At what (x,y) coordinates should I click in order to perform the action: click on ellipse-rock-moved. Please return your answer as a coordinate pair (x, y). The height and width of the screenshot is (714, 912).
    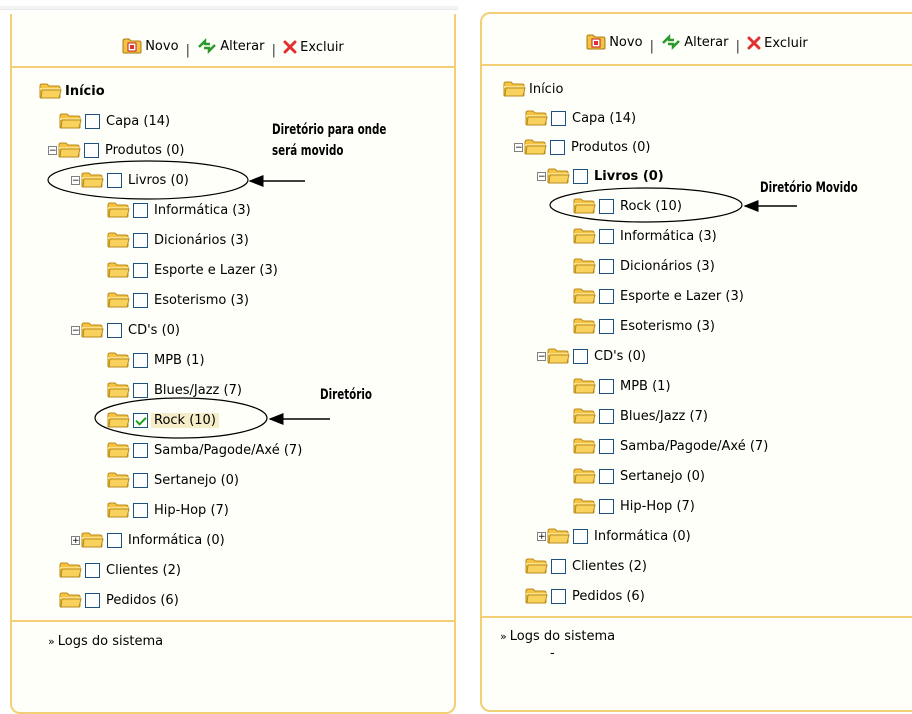
    Looking at the image, I should click on (646, 205).